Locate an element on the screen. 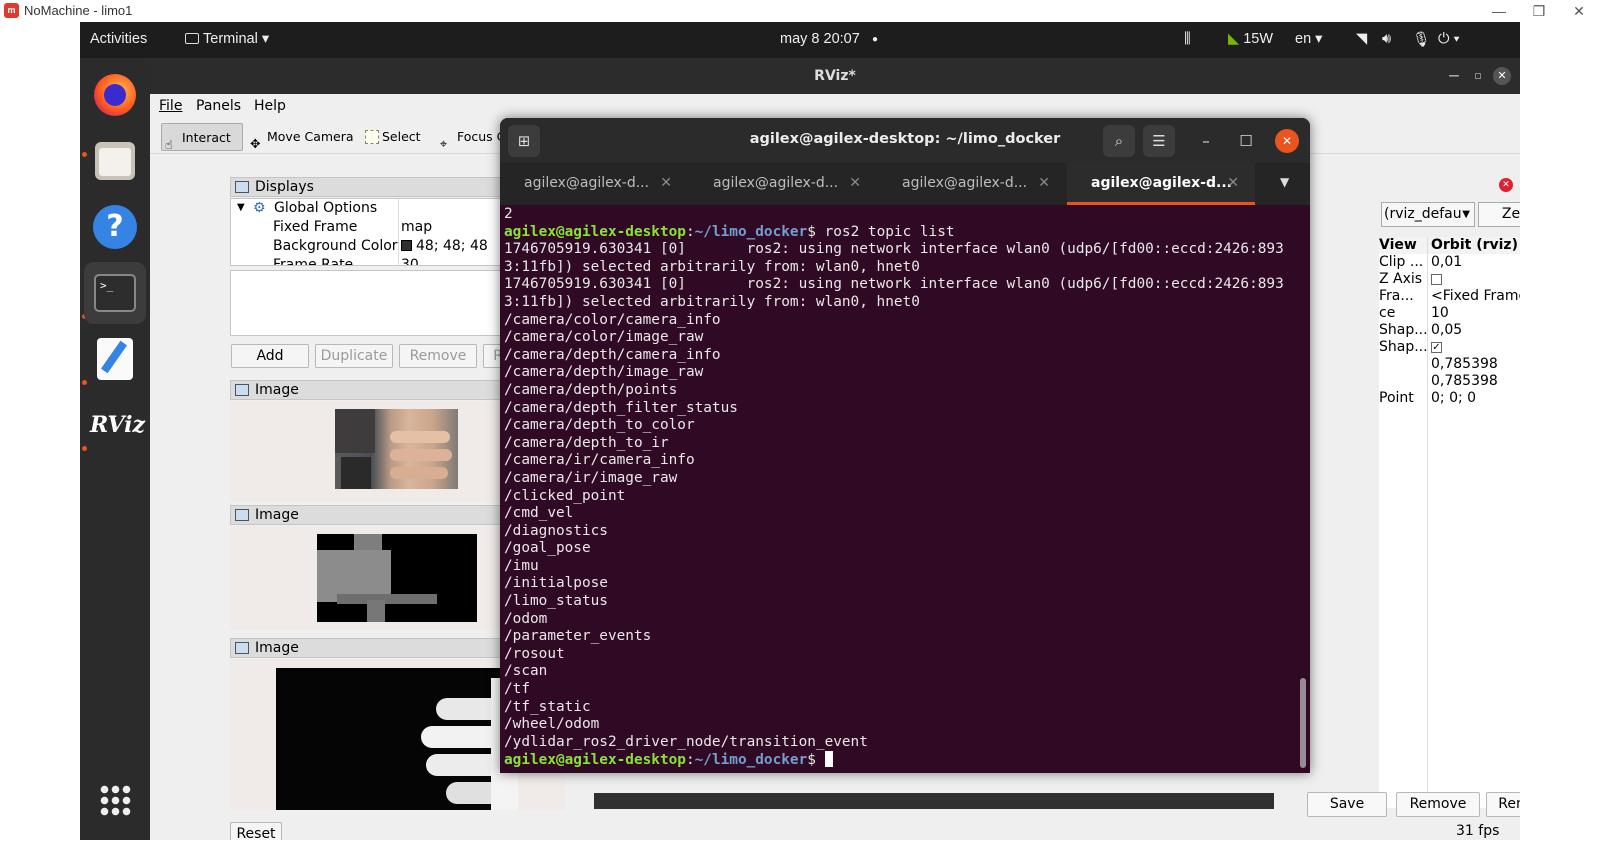 This screenshot has width=1600, height=852. global-options-label: Global Options is located at coordinates (326, 208).